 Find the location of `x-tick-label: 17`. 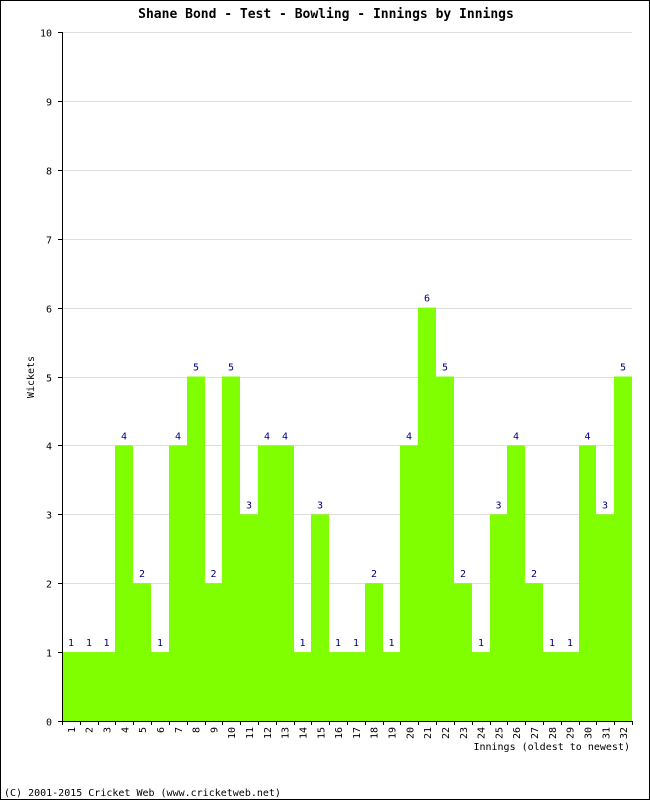

x-tick-label: 17 is located at coordinates (357, 733).